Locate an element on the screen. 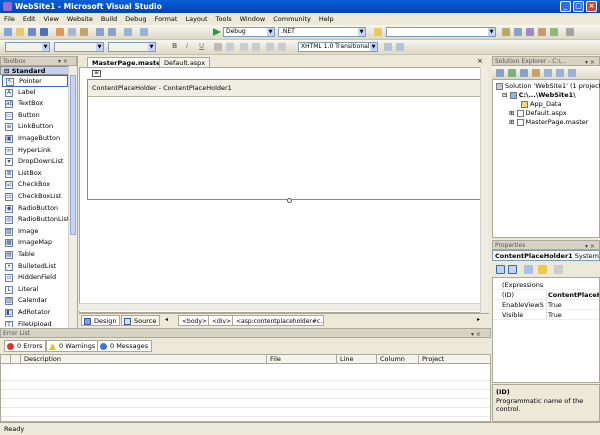 This screenshot has height=435, width=600. column-header-blank is located at coordinates (6, 359).